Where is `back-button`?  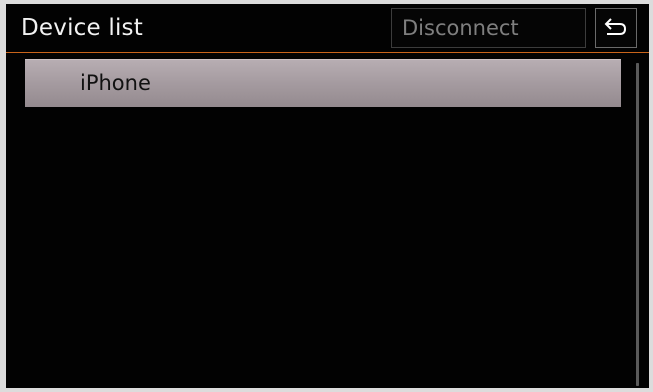
back-button is located at coordinates (616, 28).